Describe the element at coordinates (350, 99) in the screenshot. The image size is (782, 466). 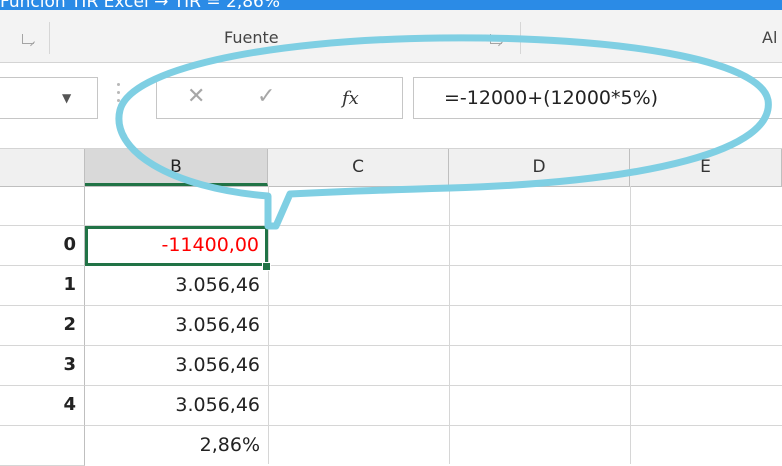
I see `insert-function-icon: fx` at that location.